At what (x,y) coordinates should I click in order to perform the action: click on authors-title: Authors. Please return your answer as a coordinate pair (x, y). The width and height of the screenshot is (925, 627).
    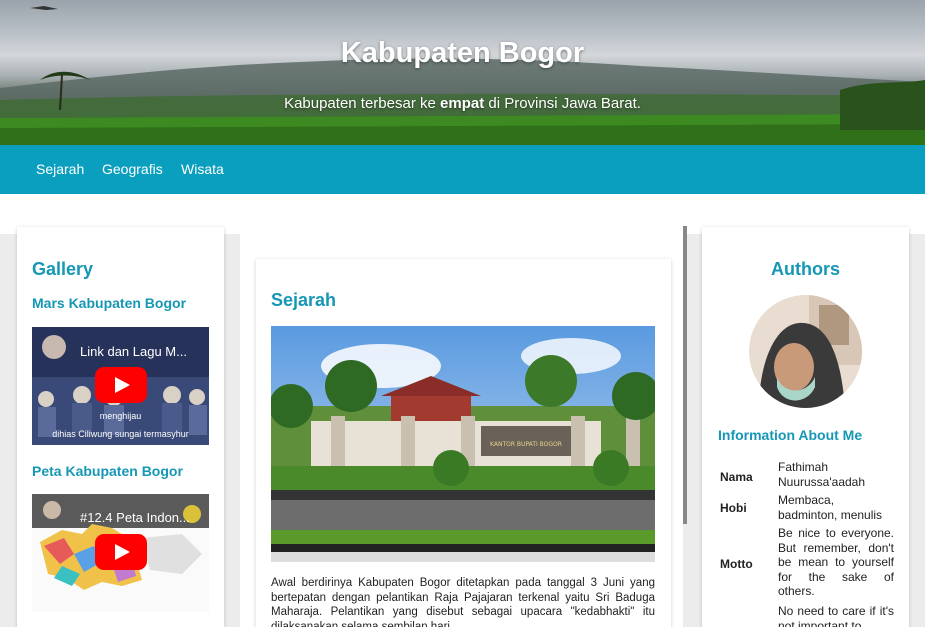
    Looking at the image, I should click on (805, 269).